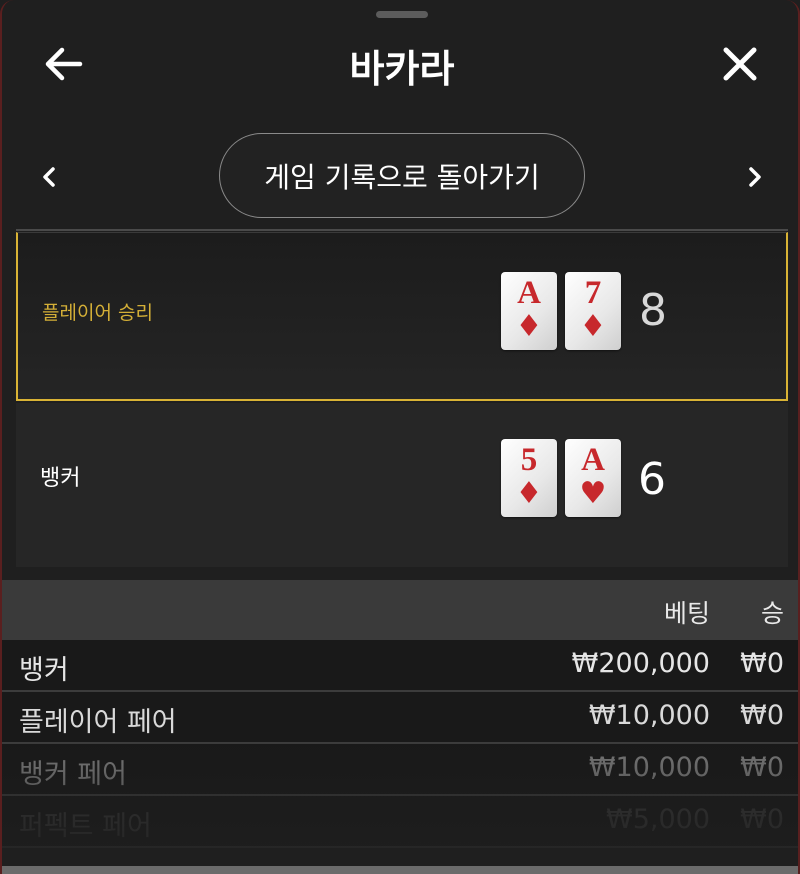 This screenshot has height=874, width=800. What do you see at coordinates (98, 722) in the screenshot?
I see `bet-name: 플레이어 페어` at bounding box center [98, 722].